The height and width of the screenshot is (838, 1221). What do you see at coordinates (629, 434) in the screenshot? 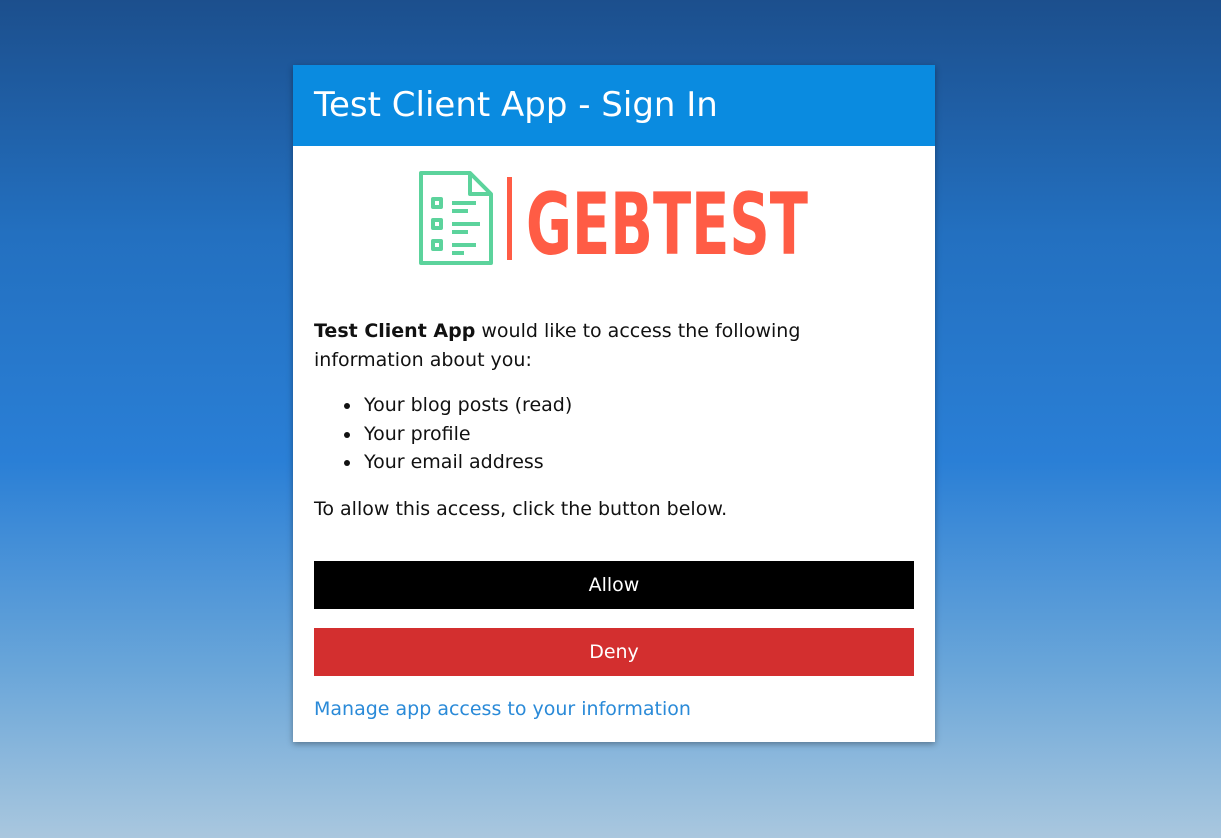
I see `scope-item: Your profile` at bounding box center [629, 434].